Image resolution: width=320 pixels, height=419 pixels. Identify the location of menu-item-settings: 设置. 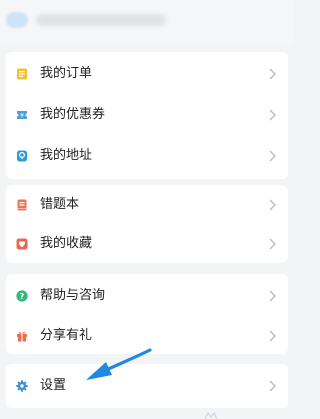
(147, 386).